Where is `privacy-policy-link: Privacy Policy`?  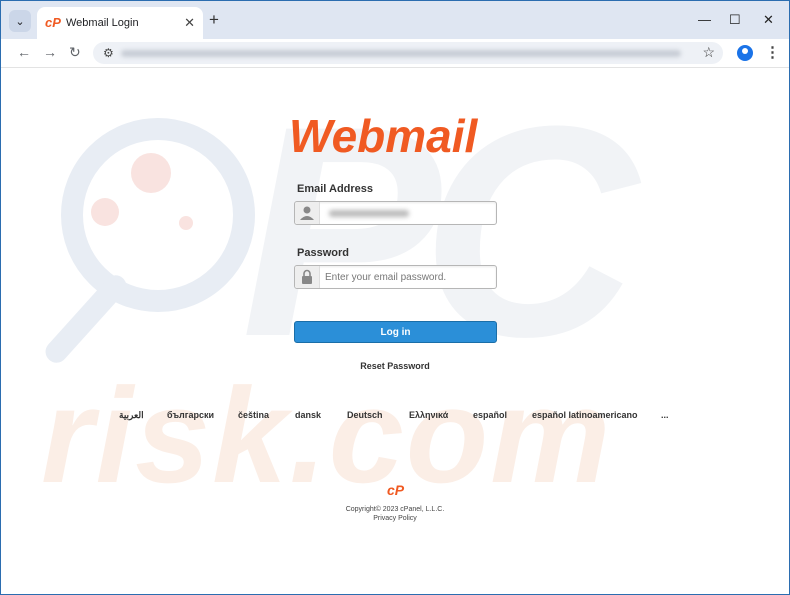 privacy-policy-link: Privacy Policy is located at coordinates (395, 518).